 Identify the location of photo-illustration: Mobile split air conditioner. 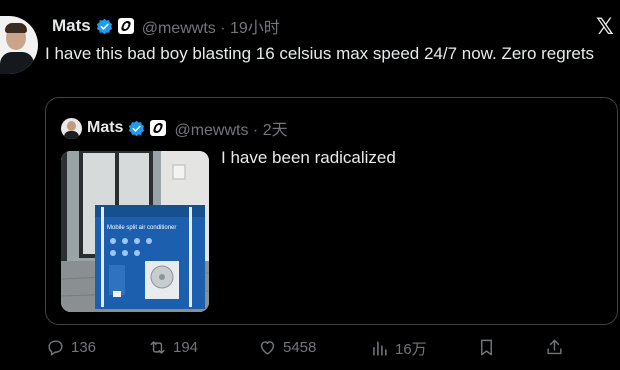
(135, 231).